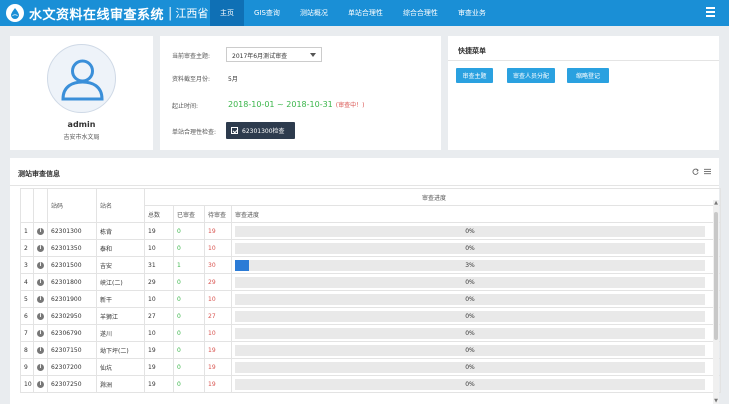  I want to click on nav-item-comprehensive: 综合合理性, so click(420, 13).